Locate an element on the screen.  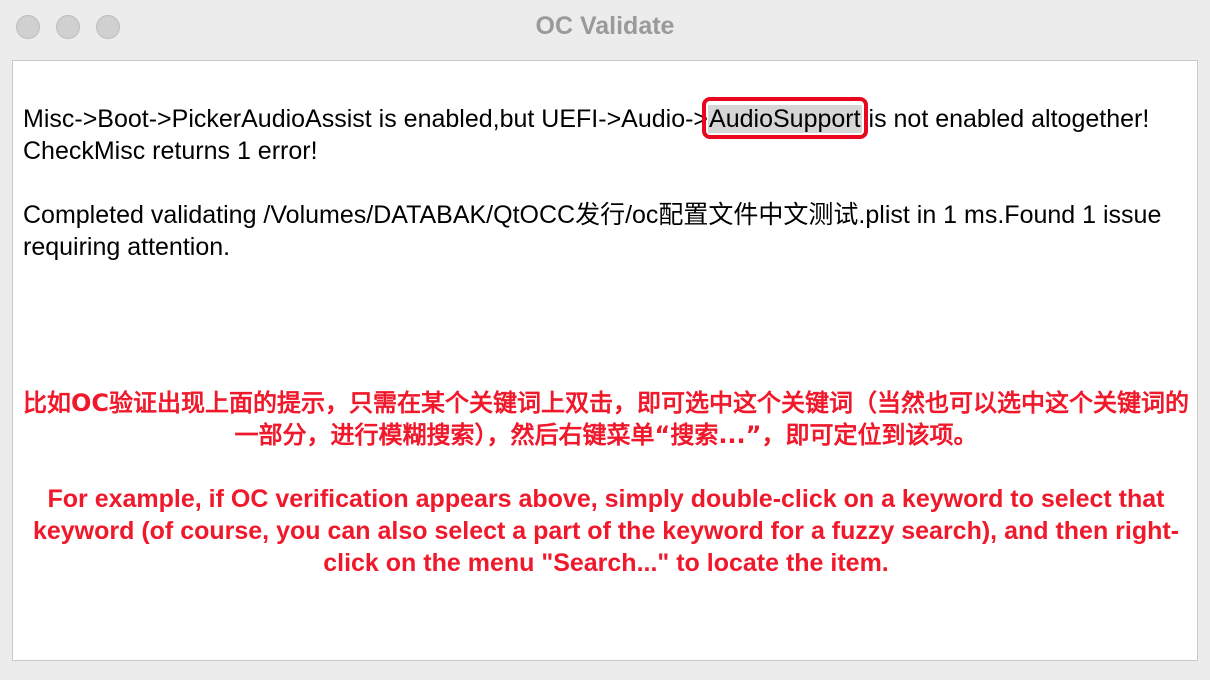
selected-keyword-wrapper: AudioSupport is located at coordinates (785, 118).